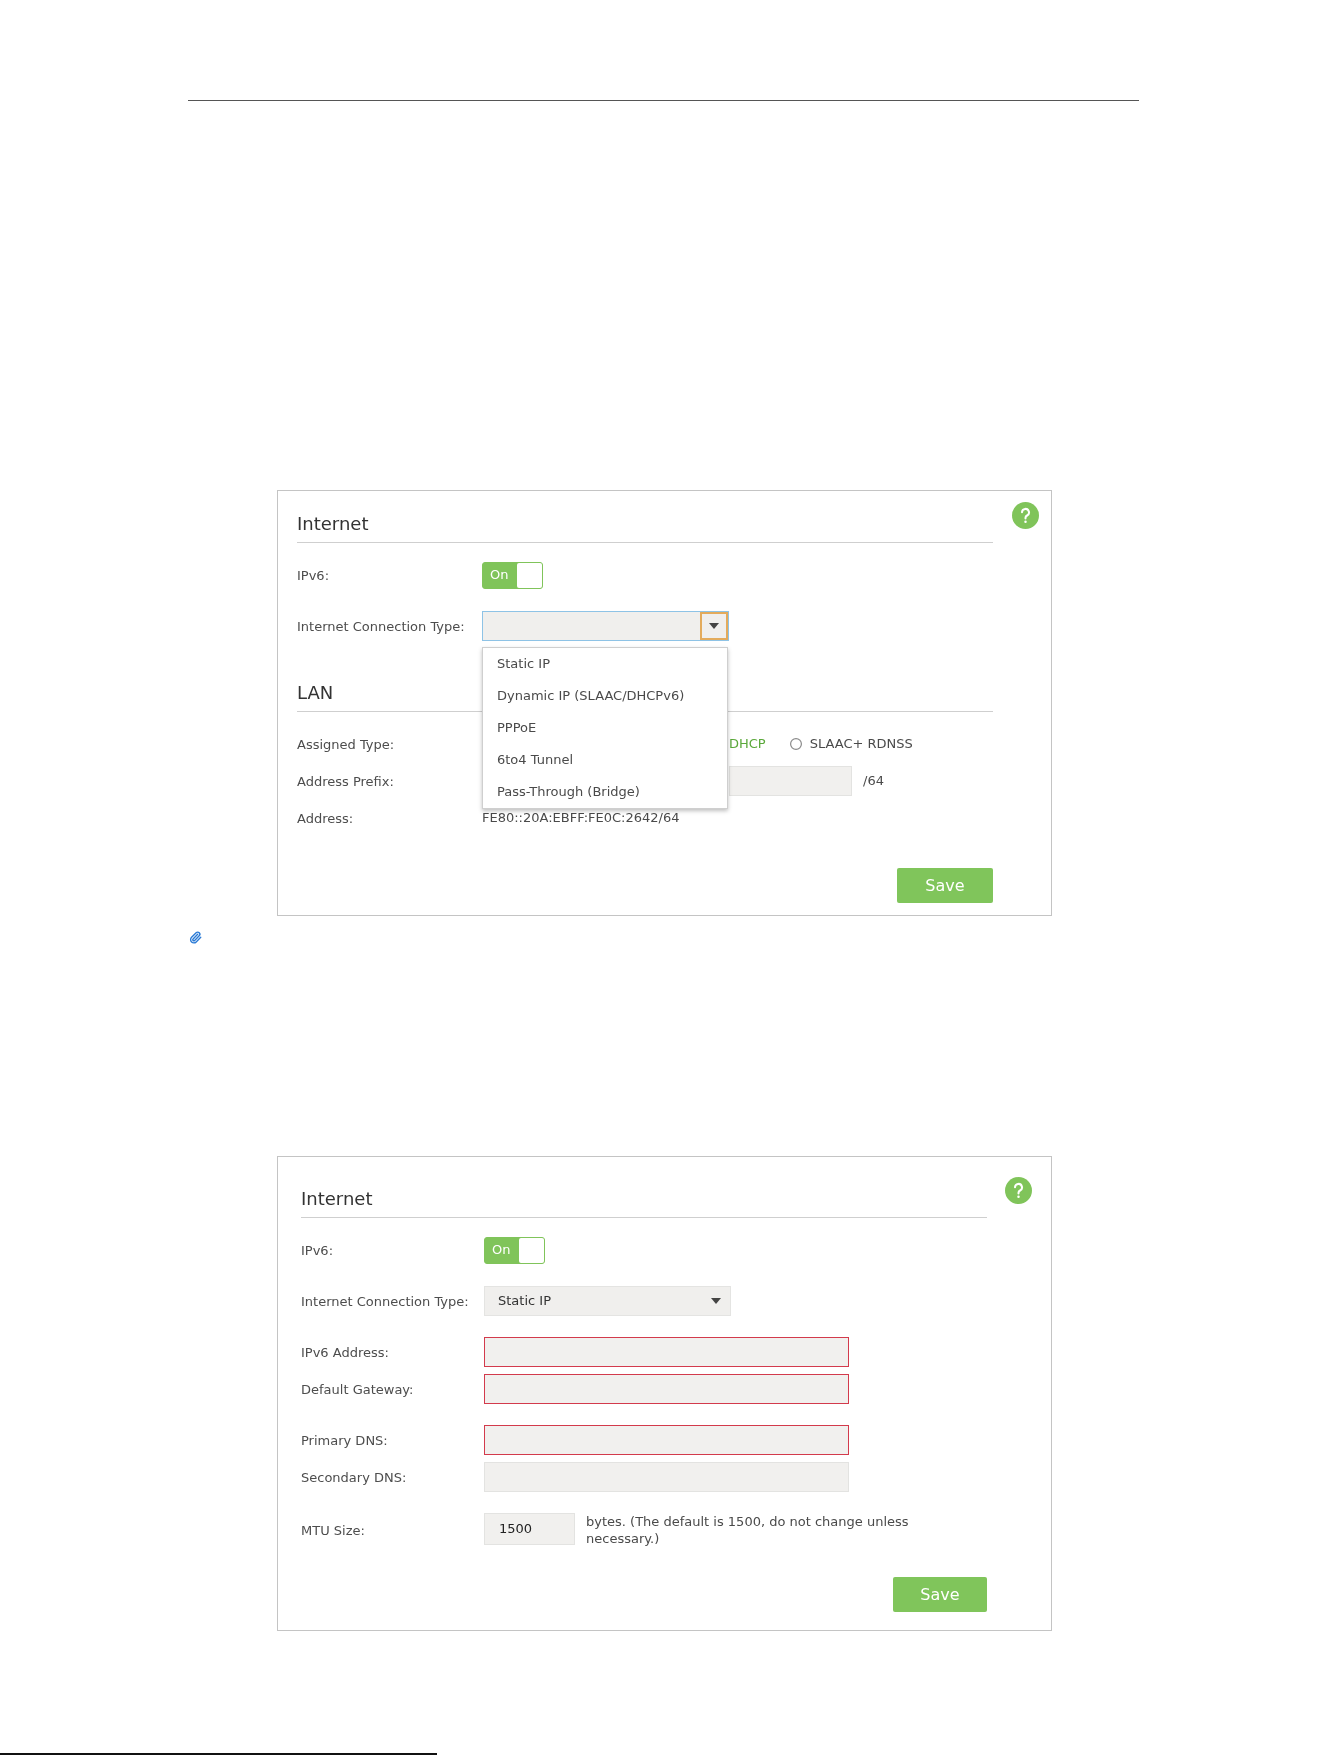  I want to click on field-label: Assigned Type:, so click(346, 744).